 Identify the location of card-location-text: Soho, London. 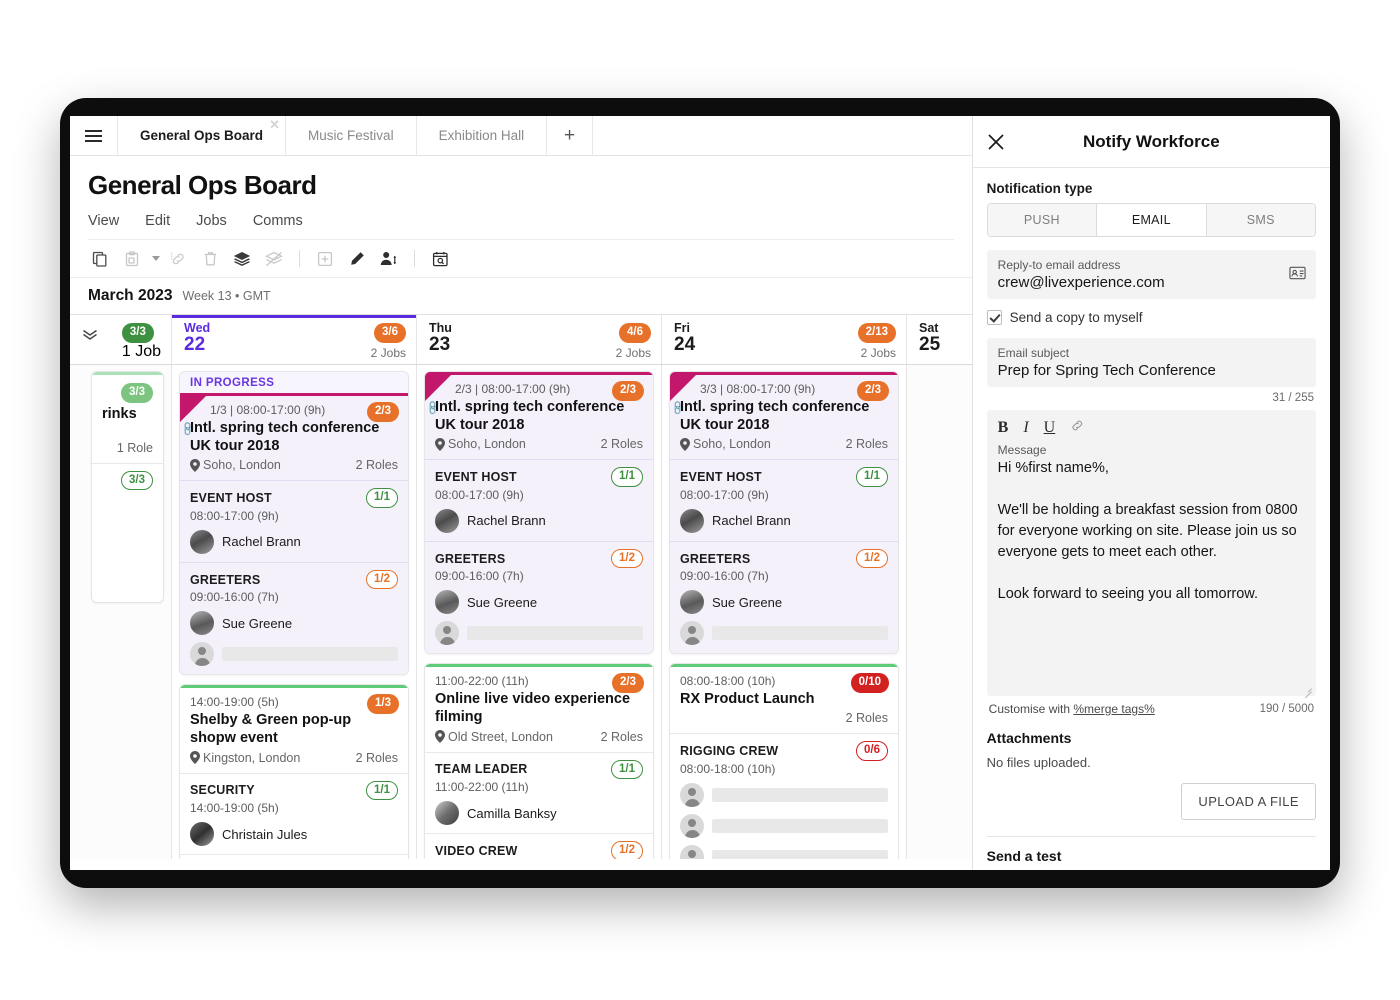
(242, 465).